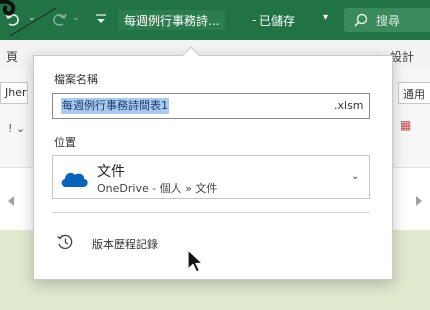 This screenshot has height=310, width=430. What do you see at coordinates (125, 244) in the screenshot?
I see `version-history-label: 版本歷程記錄` at bounding box center [125, 244].